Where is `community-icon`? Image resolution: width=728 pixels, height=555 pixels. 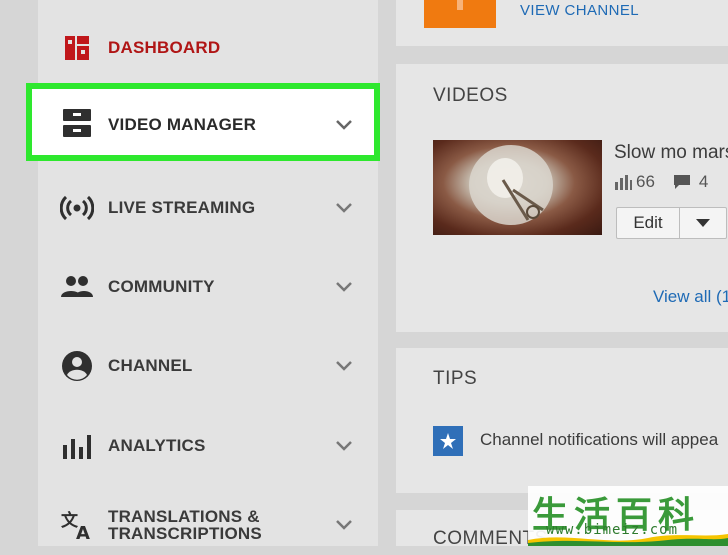 community-icon is located at coordinates (77, 287).